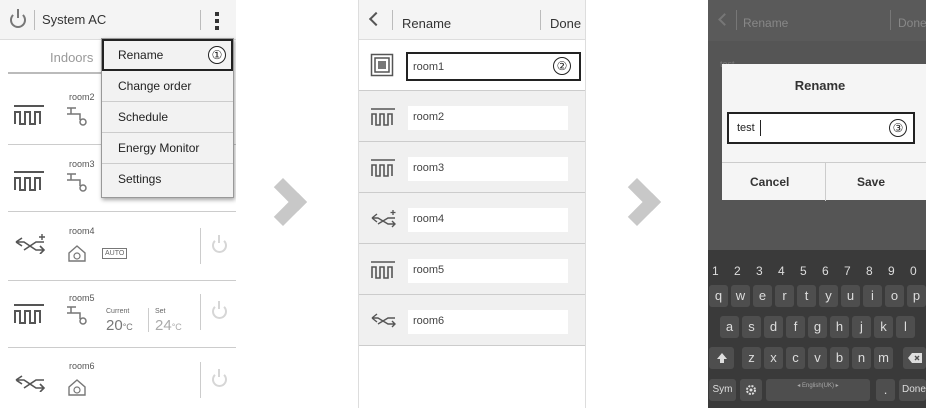  Describe the element at coordinates (773, 358) in the screenshot. I see `key-x: x` at that location.